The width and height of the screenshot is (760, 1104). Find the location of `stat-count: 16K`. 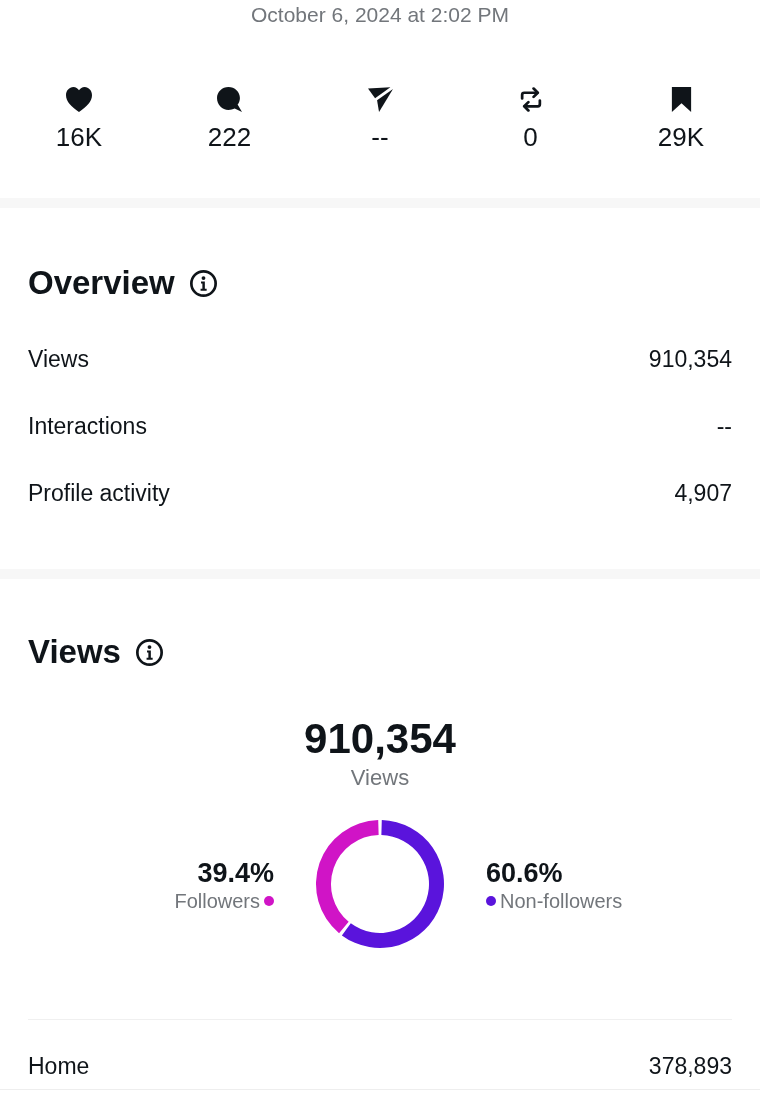

stat-count: 16K is located at coordinates (79, 137).